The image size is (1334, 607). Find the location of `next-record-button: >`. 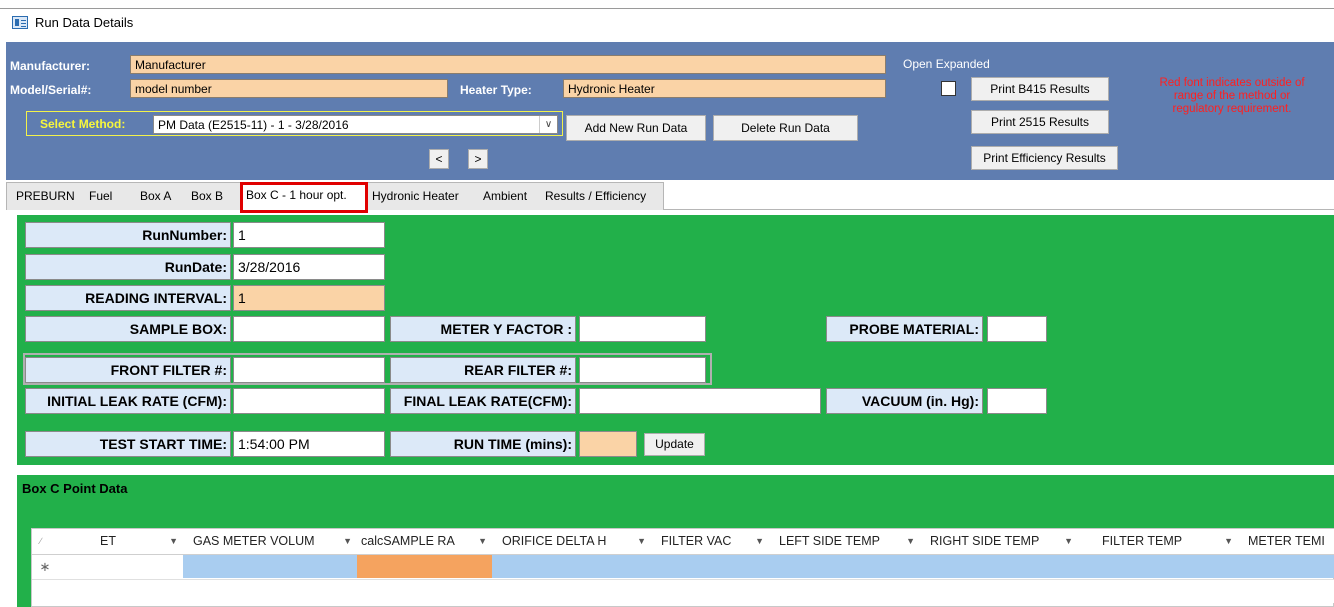

next-record-button: > is located at coordinates (478, 159).